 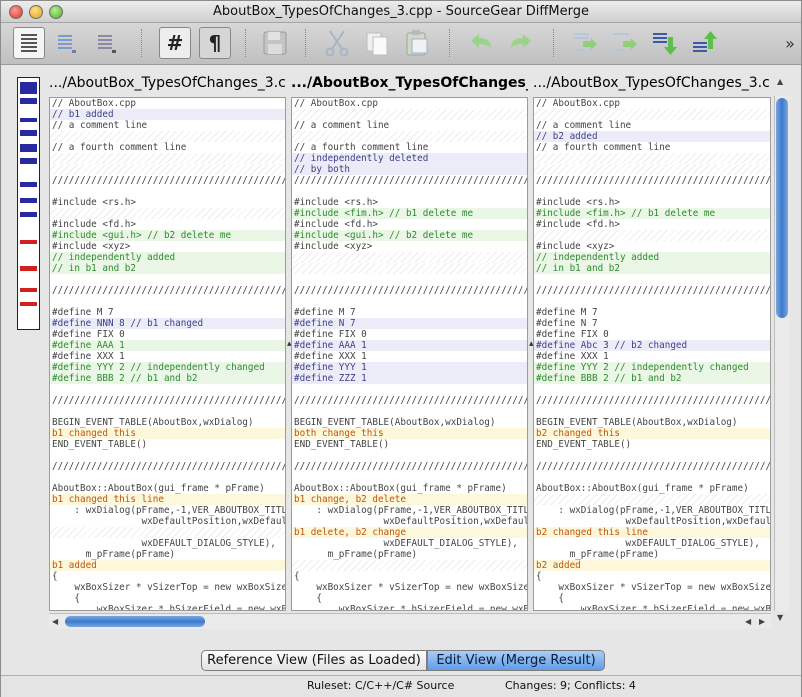 What do you see at coordinates (652, 136) in the screenshot?
I see `code-line: // b2 added` at bounding box center [652, 136].